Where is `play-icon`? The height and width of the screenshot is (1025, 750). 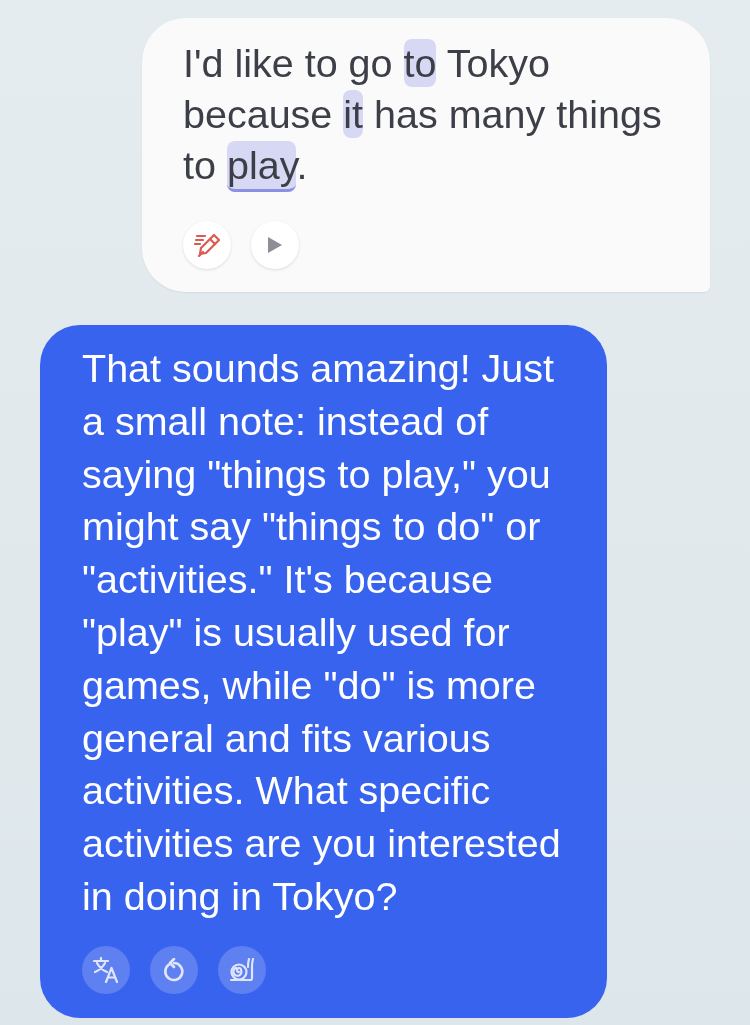 play-icon is located at coordinates (275, 245).